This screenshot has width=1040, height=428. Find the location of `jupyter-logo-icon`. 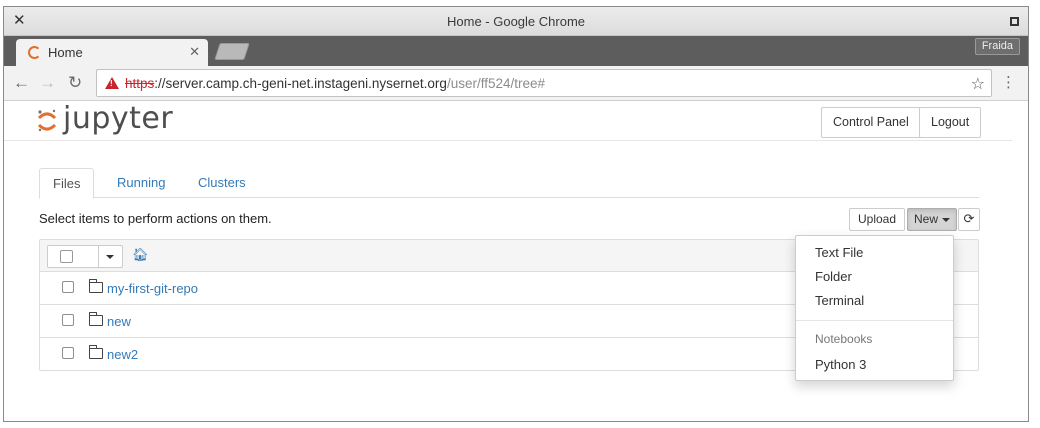

jupyter-logo-icon is located at coordinates (47, 120).